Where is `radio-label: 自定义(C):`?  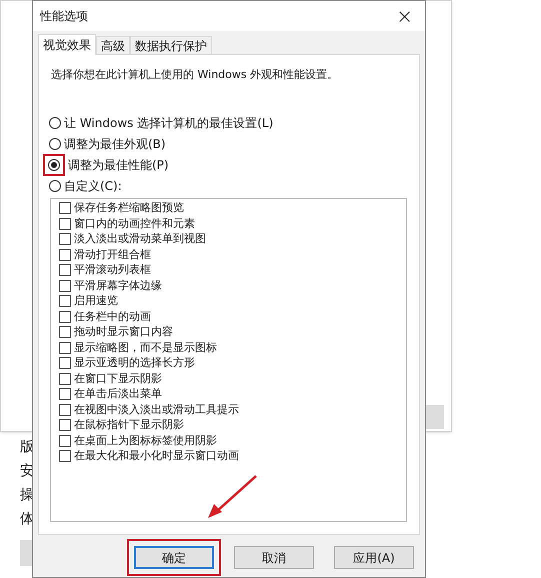 radio-label: 自定义(C): is located at coordinates (93, 186).